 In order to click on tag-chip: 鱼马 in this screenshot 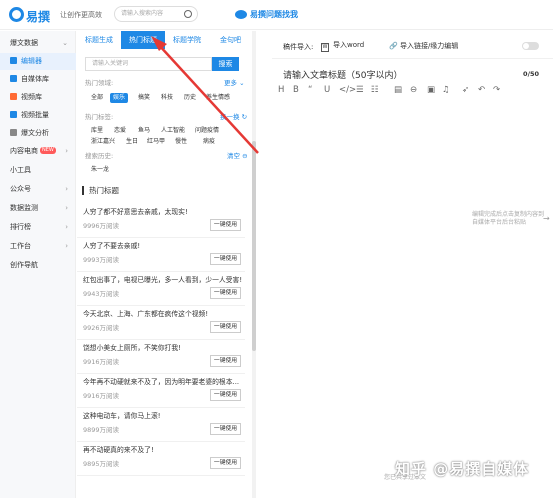, I will do `click(144, 131)`.